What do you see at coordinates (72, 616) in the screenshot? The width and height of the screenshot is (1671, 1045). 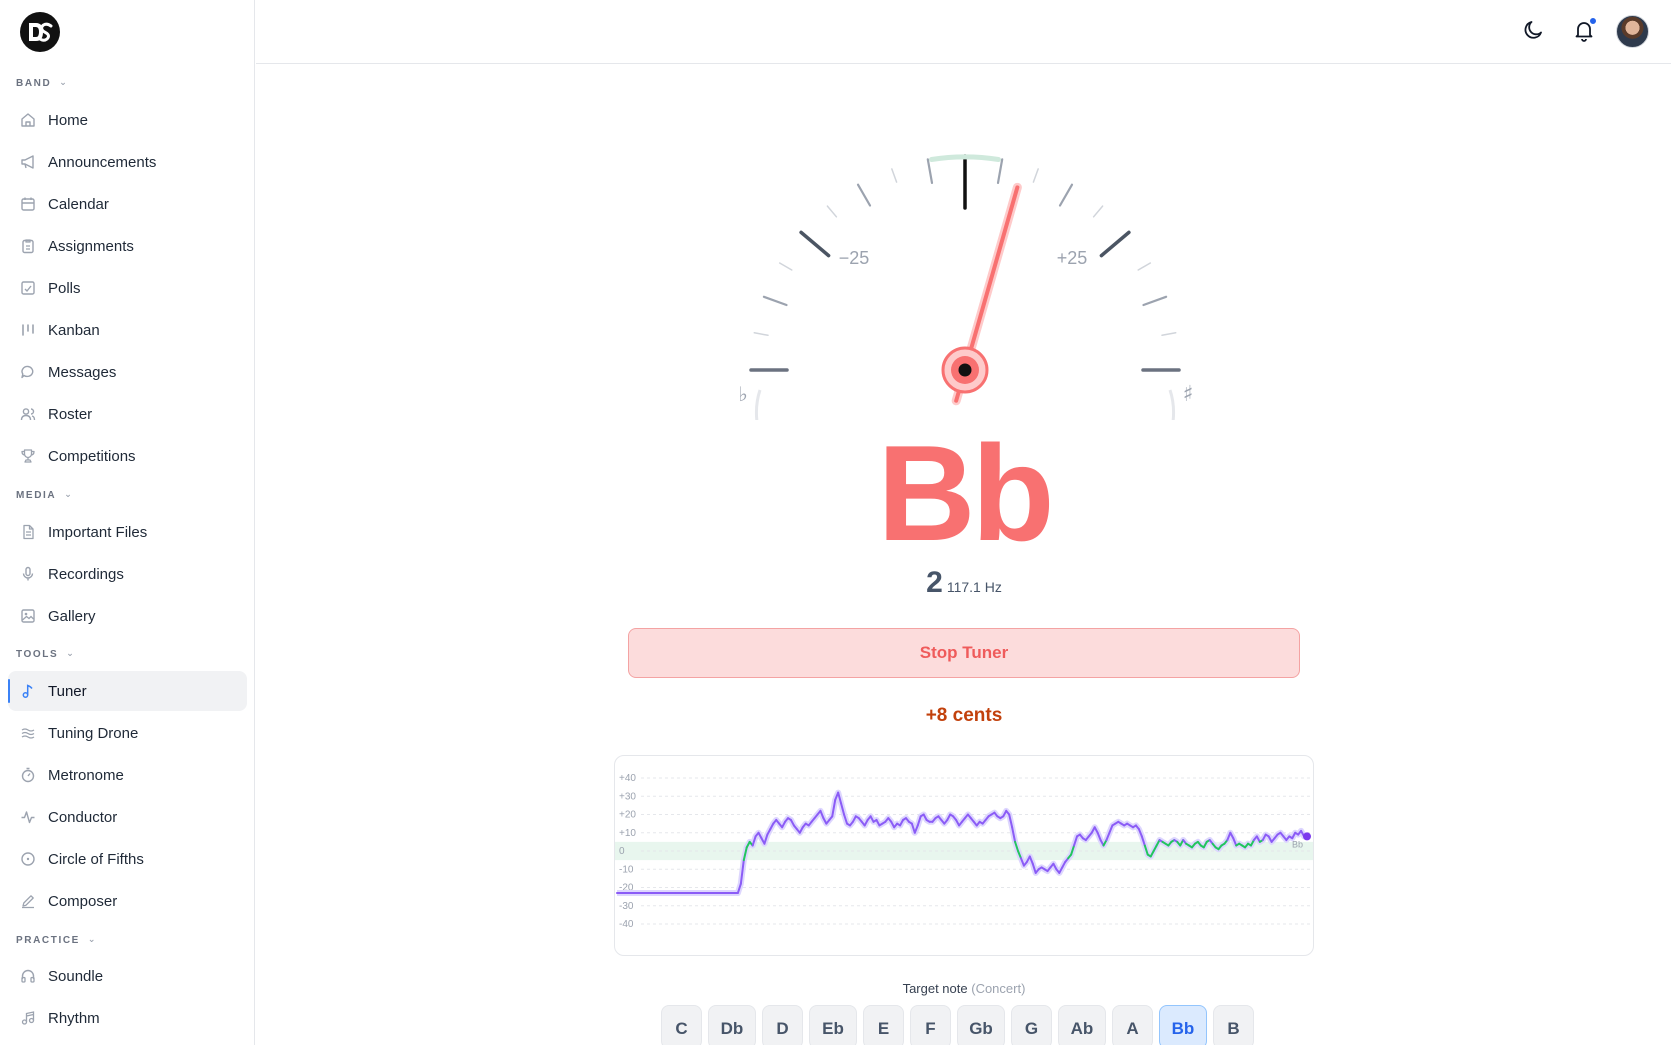 I see `sidebar-item-label: Gallery` at bounding box center [72, 616].